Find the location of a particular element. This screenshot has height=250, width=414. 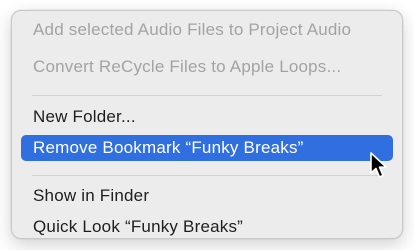

arrow-pointer-icon is located at coordinates (378, 165).